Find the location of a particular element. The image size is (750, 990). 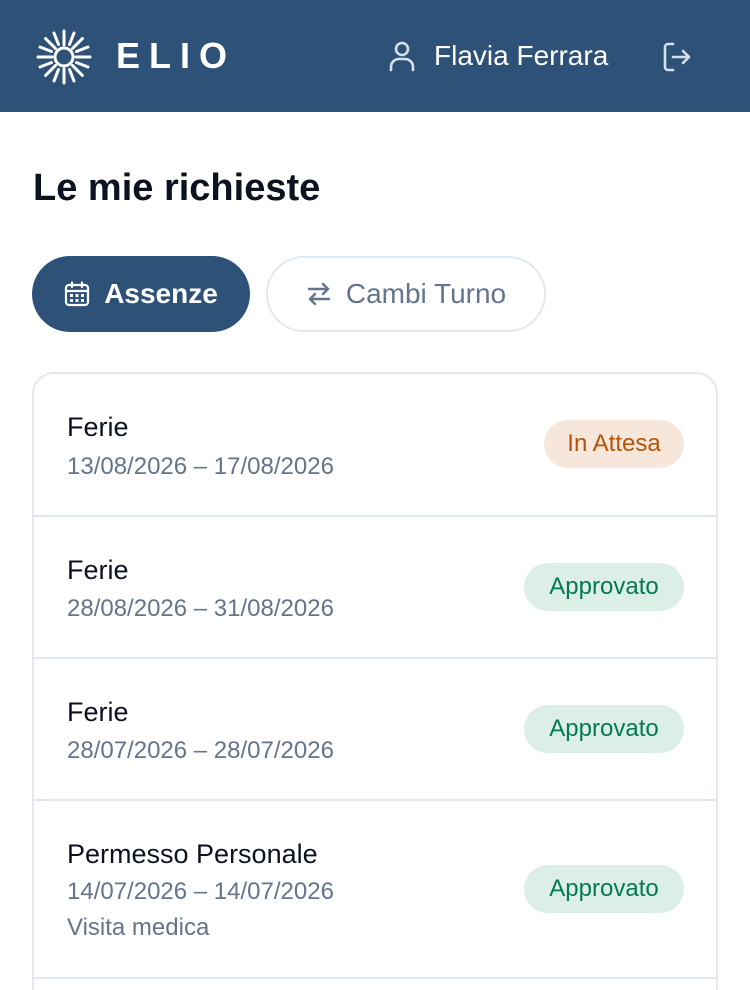

tab-shift-changes-label: Cambi Turno is located at coordinates (426, 293).